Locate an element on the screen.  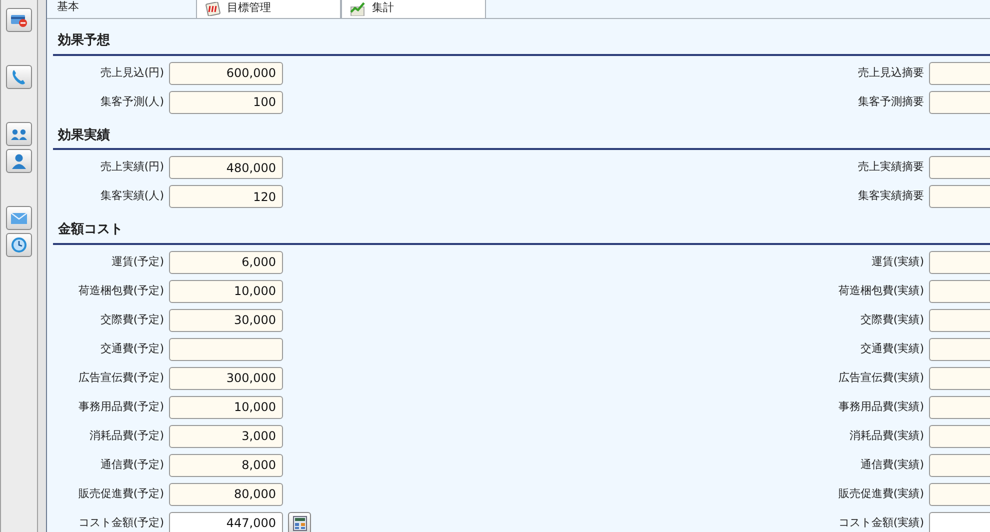
field-label: 広告宣伝費(実績) is located at coordinates (881, 378).